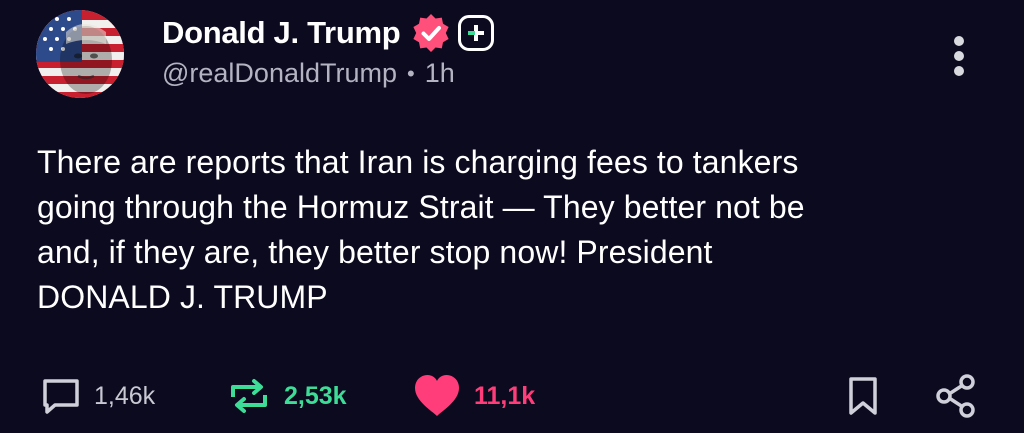 The image size is (1024, 433). What do you see at coordinates (505, 395) in the screenshot?
I see `like-count: 11,1k` at bounding box center [505, 395].